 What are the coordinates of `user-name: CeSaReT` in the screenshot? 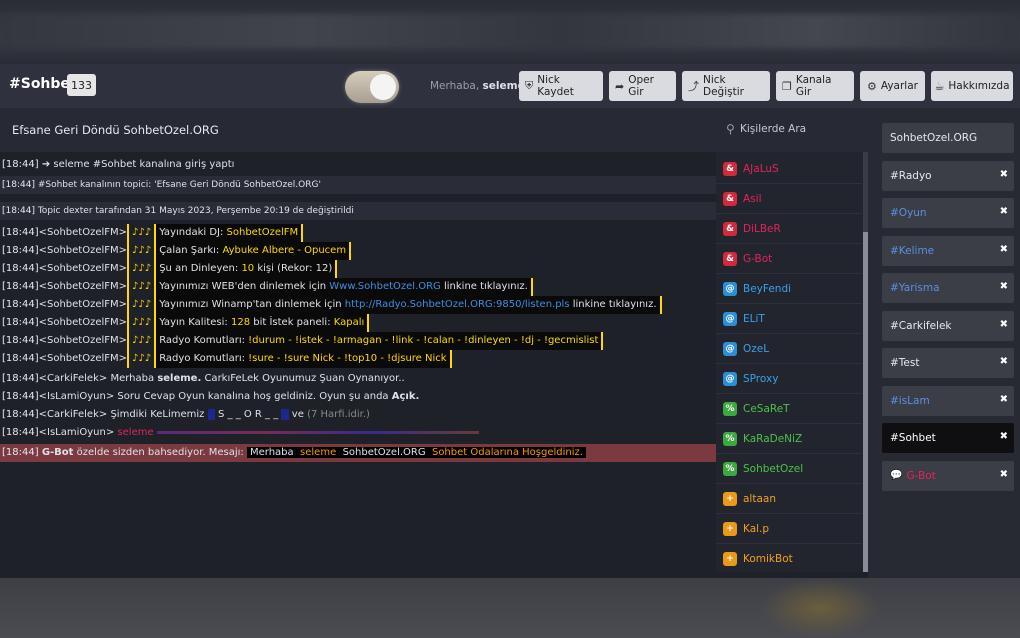 It's located at (766, 408).